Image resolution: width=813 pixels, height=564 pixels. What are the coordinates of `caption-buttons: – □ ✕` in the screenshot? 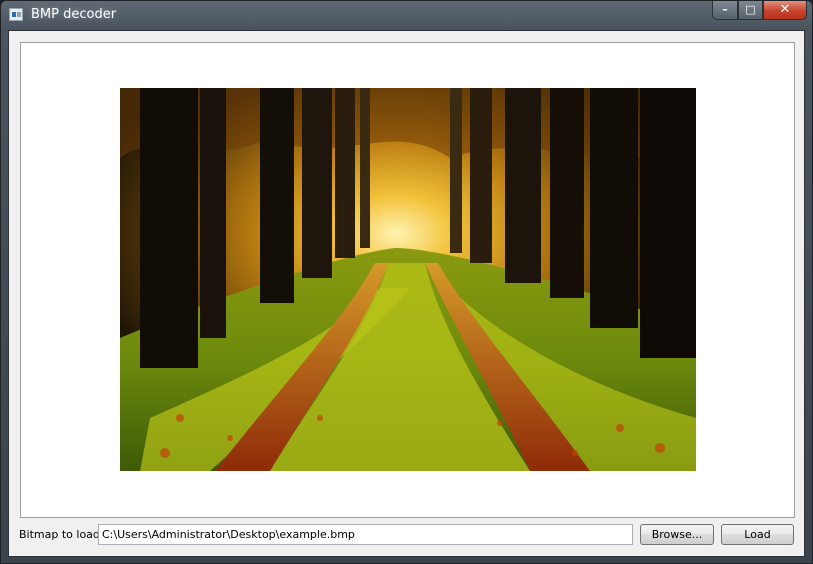 It's located at (759, 11).